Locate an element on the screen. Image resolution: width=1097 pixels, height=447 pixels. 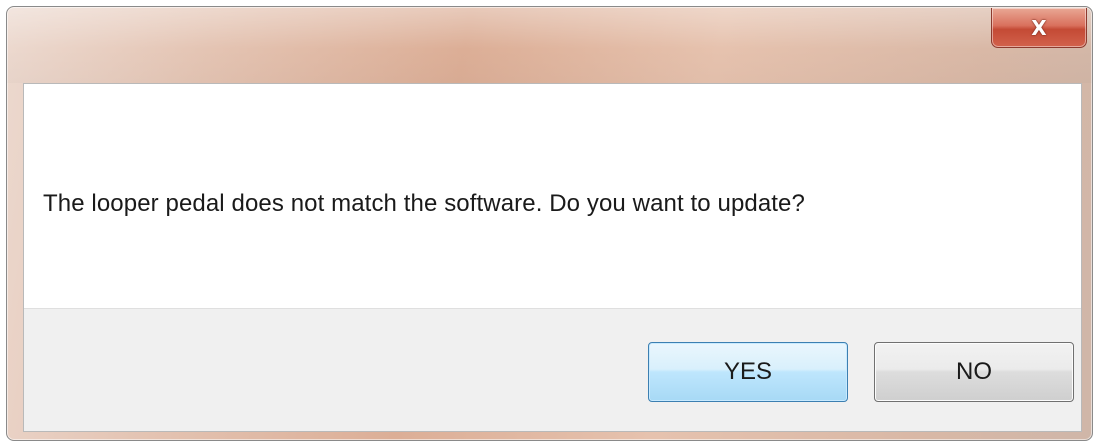
close-button: X is located at coordinates (1039, 28).